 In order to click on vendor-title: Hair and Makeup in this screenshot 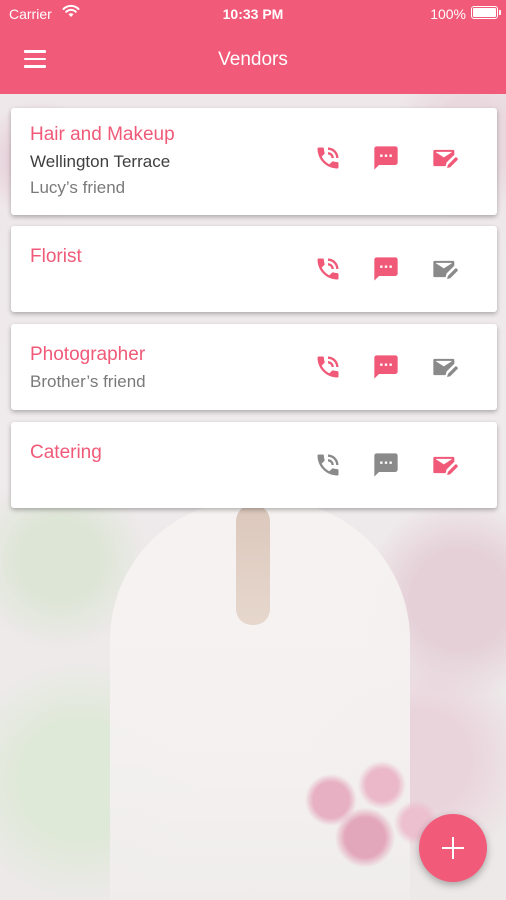, I will do `click(102, 134)`.